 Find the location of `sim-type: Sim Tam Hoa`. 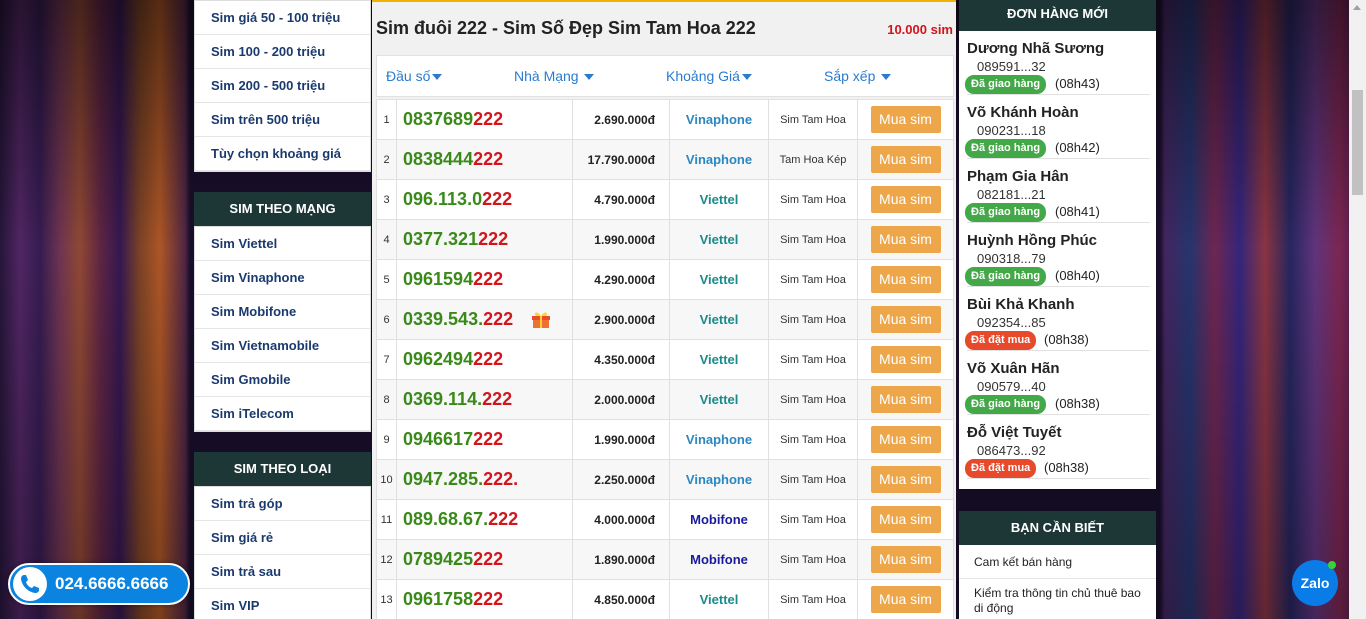

sim-type: Sim Tam Hoa is located at coordinates (813, 319).